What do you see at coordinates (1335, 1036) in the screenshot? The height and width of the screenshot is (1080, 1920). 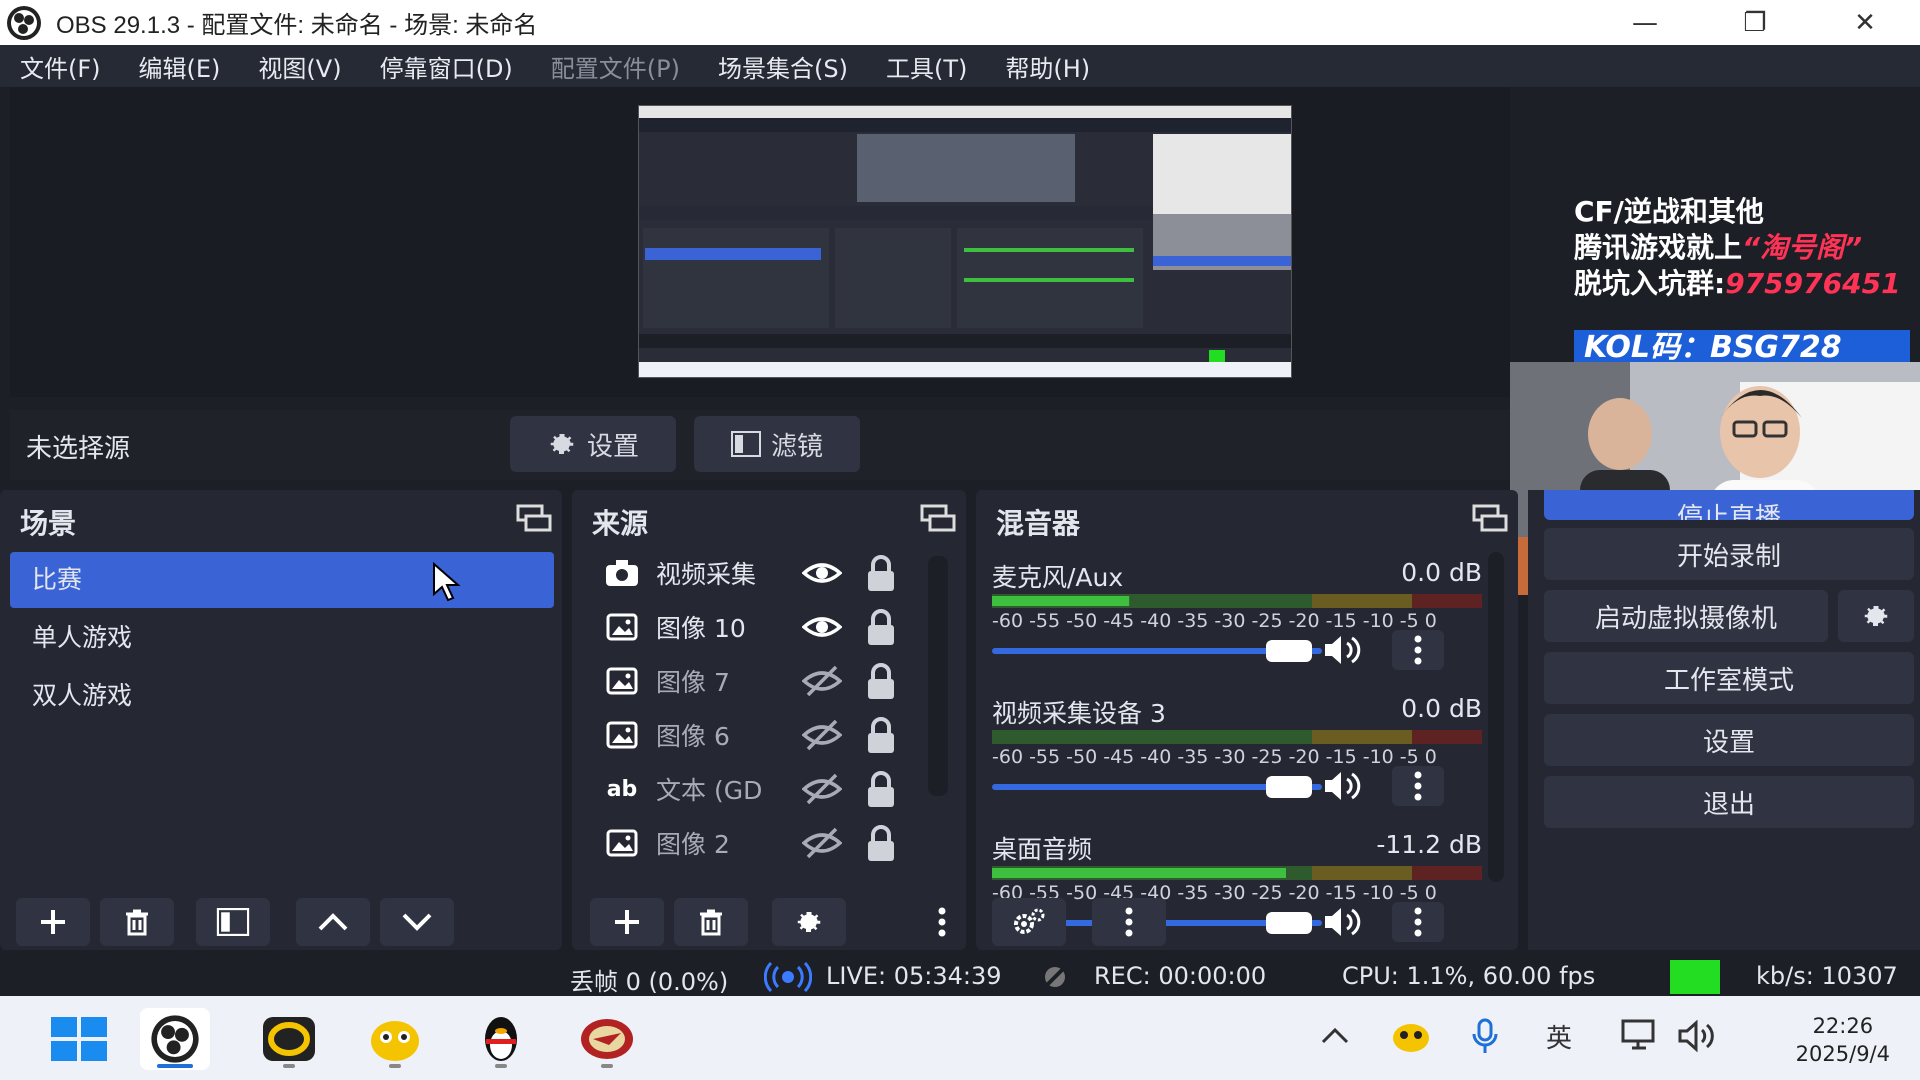 I see `tray-expand-icon` at bounding box center [1335, 1036].